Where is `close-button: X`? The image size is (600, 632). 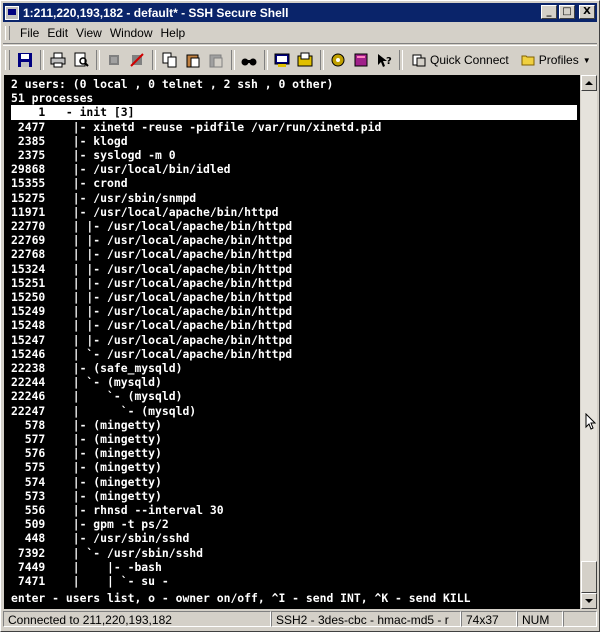 close-button: X is located at coordinates (587, 12).